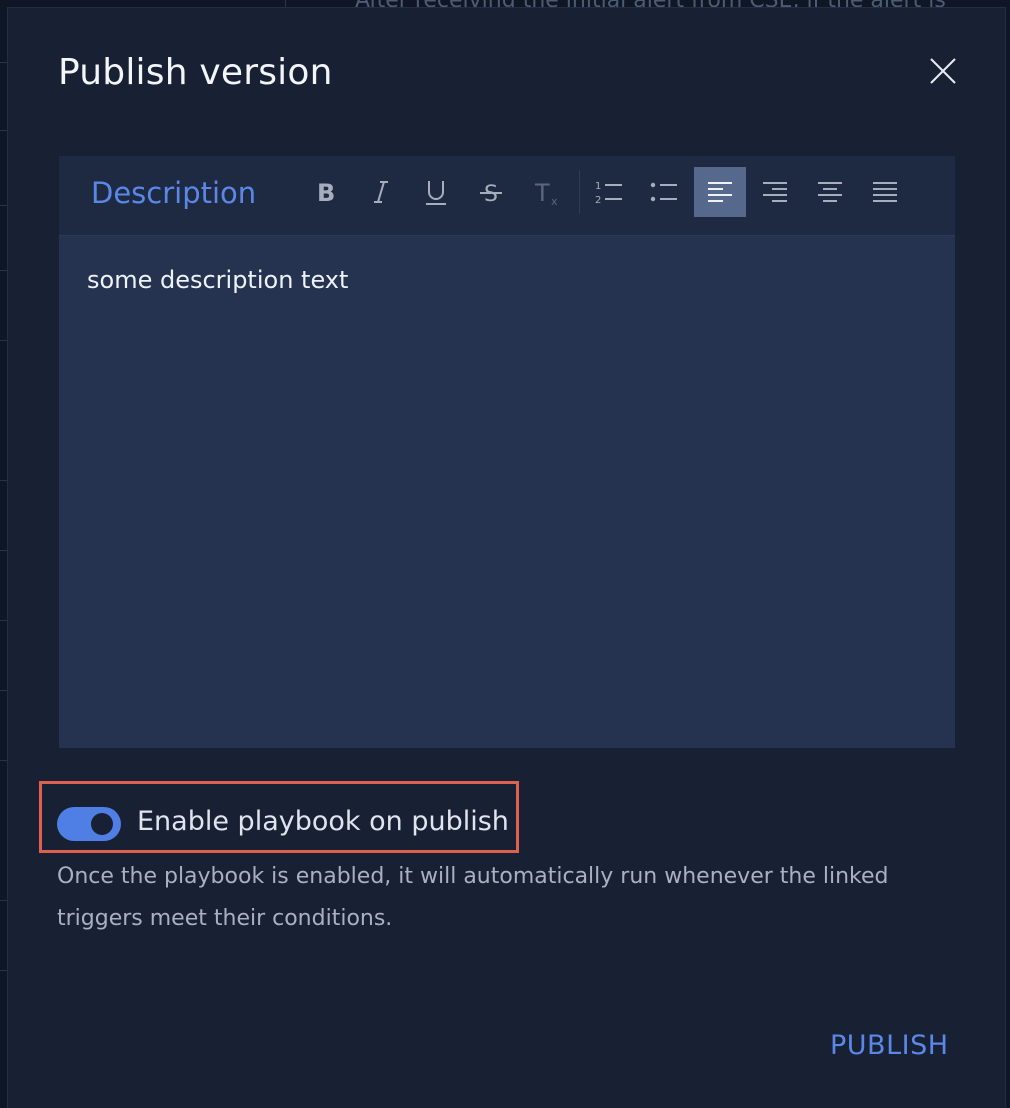 Image resolution: width=1010 pixels, height=1108 pixels. I want to click on align-left-button, so click(720, 192).